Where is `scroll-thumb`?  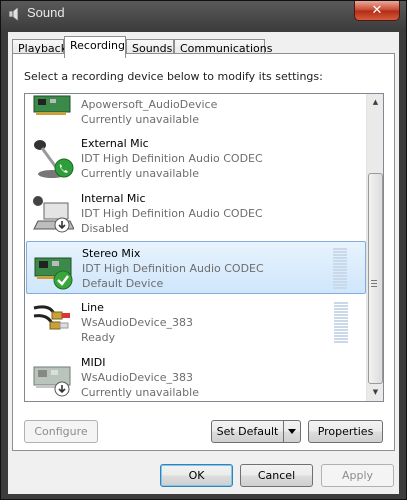
scroll-thumb is located at coordinates (375, 278).